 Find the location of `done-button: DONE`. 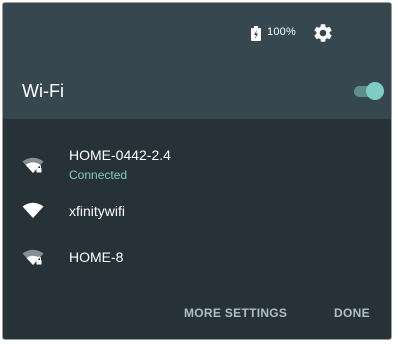

done-button: DONE is located at coordinates (352, 313).